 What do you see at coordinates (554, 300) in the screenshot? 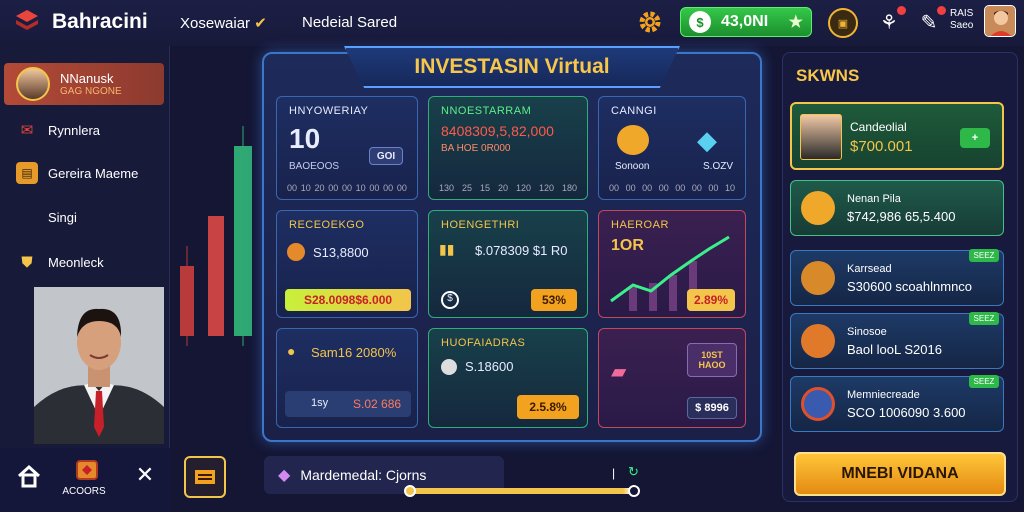
I see `percent-pill: 53%` at bounding box center [554, 300].